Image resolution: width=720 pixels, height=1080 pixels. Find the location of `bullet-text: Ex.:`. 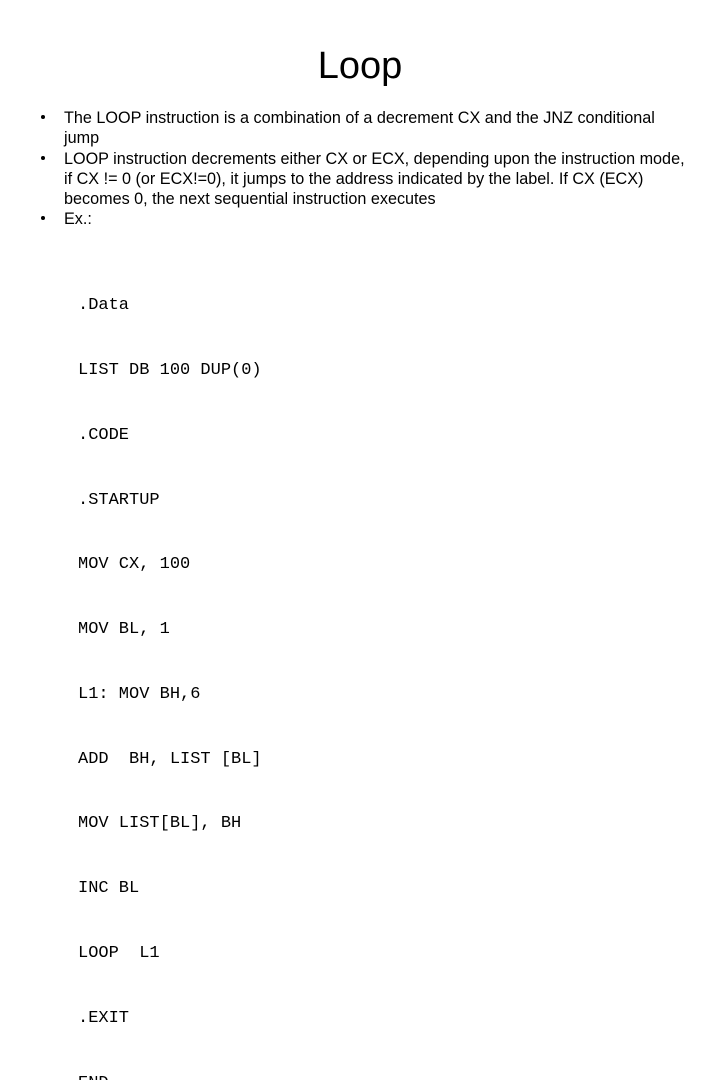

bullet-text: Ex.: is located at coordinates (78, 219).